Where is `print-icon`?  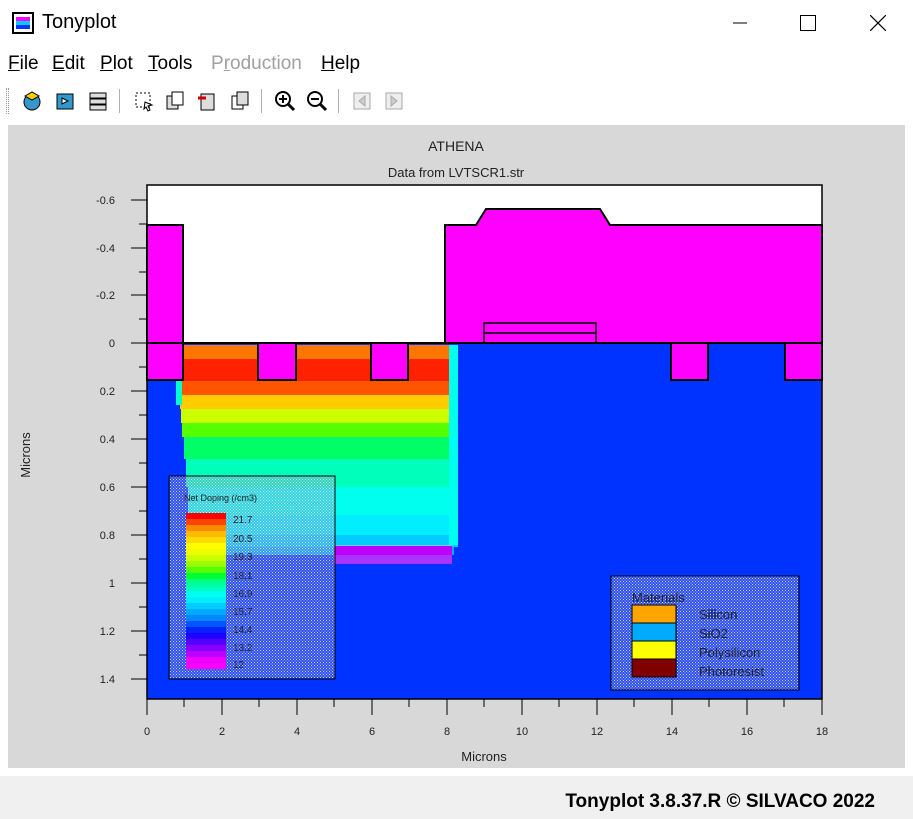 print-icon is located at coordinates (98, 101).